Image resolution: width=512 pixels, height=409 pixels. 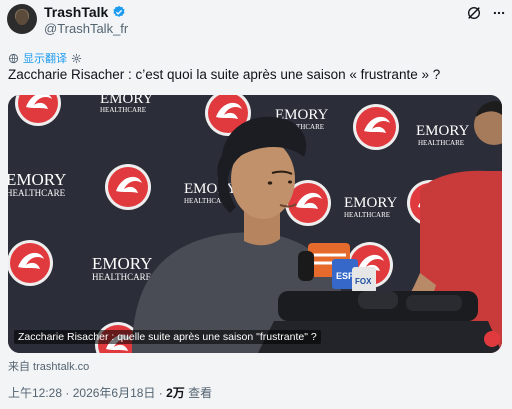 What do you see at coordinates (123, 110) in the screenshot?
I see `sponsor-sub-1: HEALTHCARE` at bounding box center [123, 110].